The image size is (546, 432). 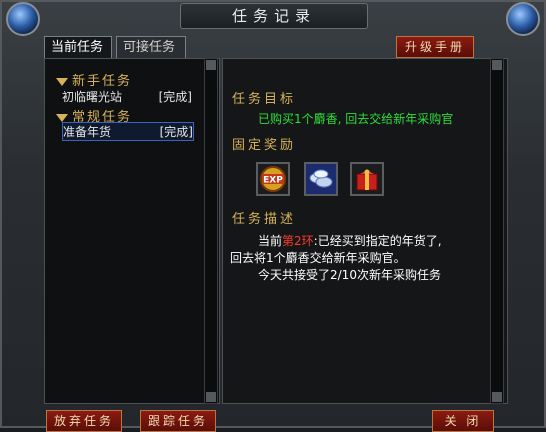 What do you see at coordinates (321, 179) in the screenshot?
I see `silver-coins-icon` at bounding box center [321, 179].